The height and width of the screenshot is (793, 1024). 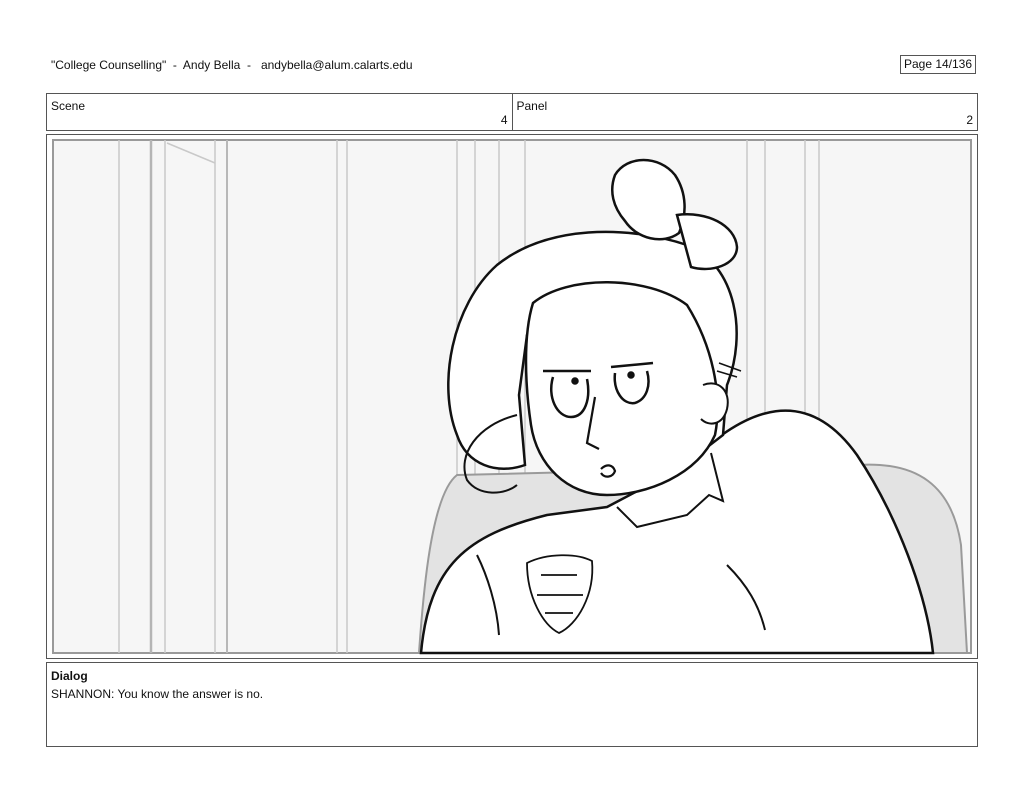 What do you see at coordinates (744, 112) in the screenshot?
I see `panel-cell: Panel 2` at bounding box center [744, 112].